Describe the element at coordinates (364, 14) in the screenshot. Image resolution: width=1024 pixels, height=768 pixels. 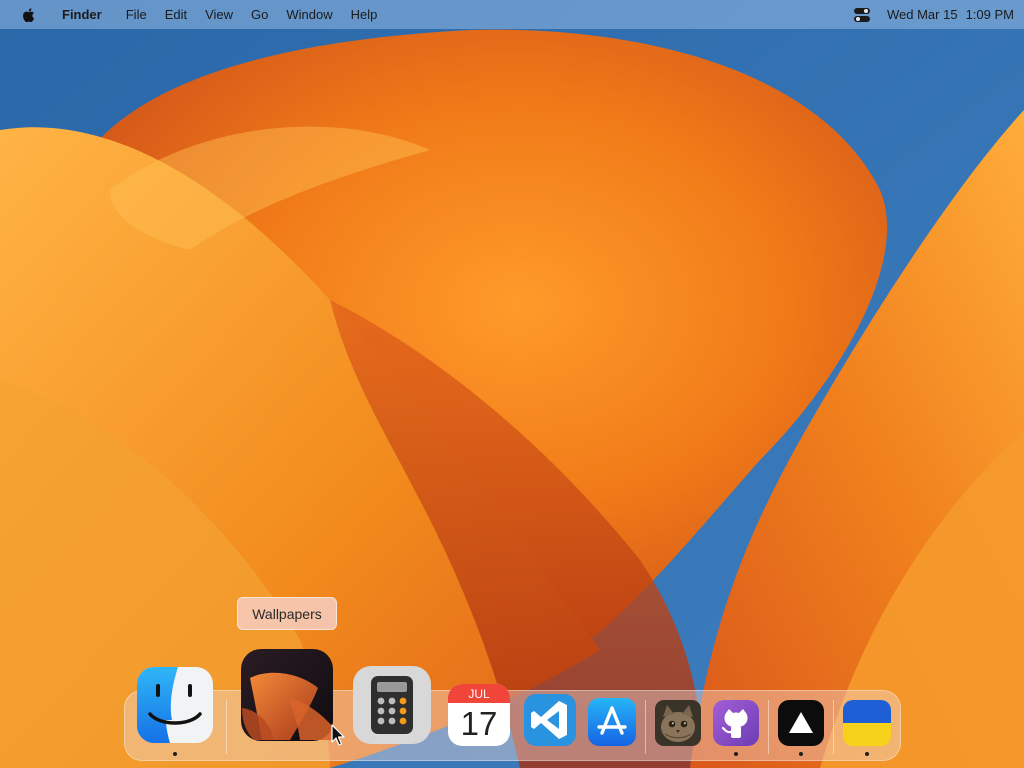
I see `menu-help: Help` at that location.